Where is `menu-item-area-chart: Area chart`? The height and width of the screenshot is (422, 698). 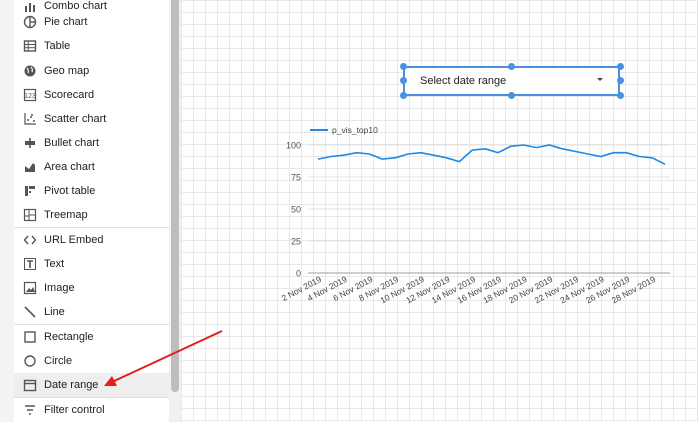
menu-item-area-chart: Area chart is located at coordinates (91, 167).